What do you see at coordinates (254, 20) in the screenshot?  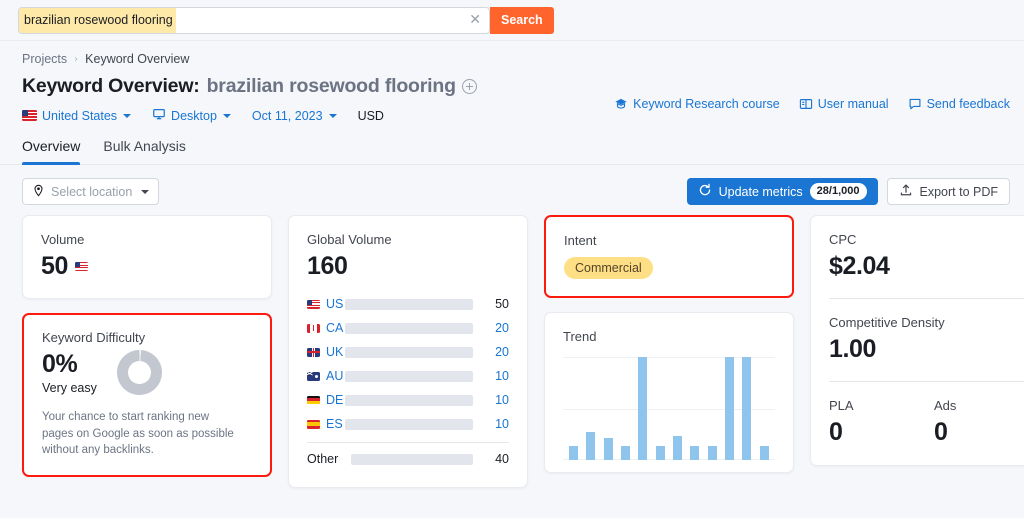 I see `search-input: brazilian rosewood flooring ✕` at bounding box center [254, 20].